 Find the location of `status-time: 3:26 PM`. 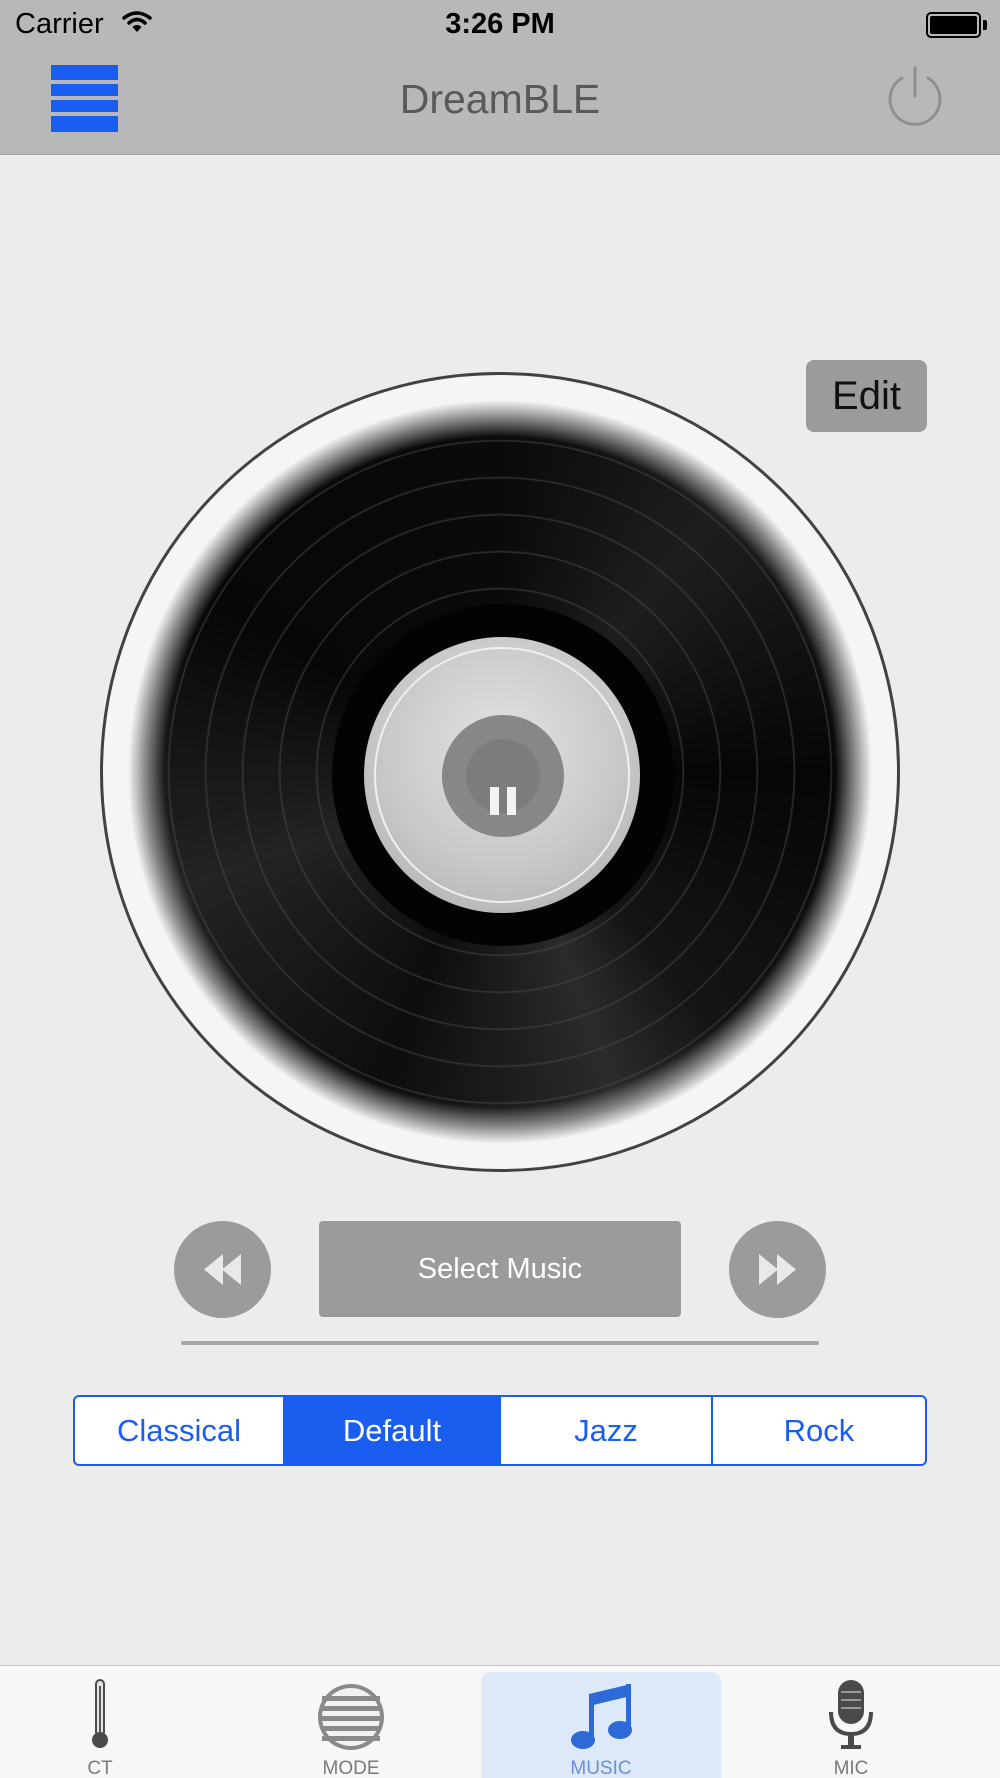

status-time: 3:26 PM is located at coordinates (500, 24).